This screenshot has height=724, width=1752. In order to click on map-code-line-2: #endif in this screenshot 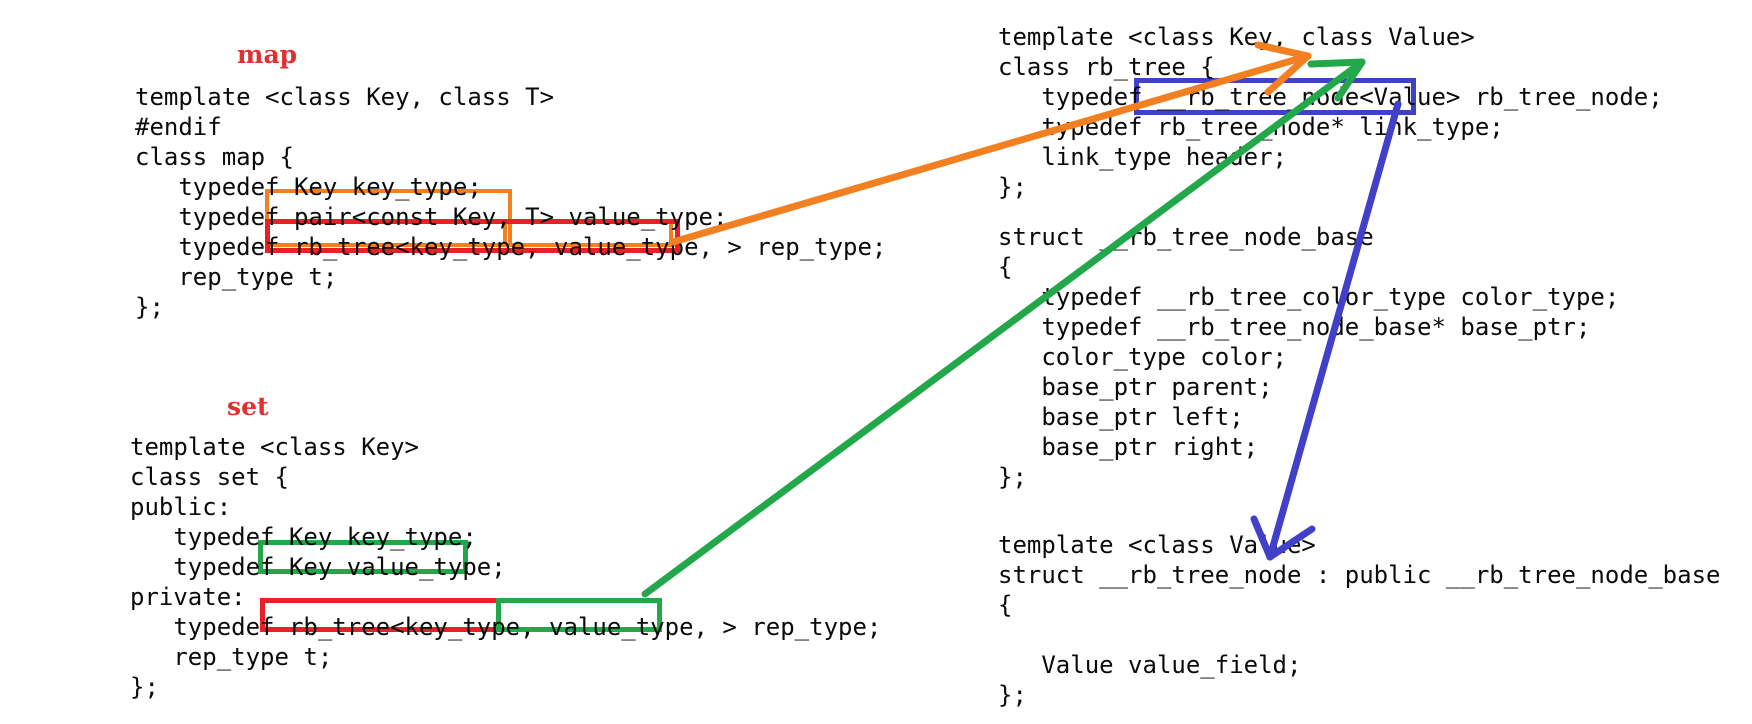, I will do `click(178, 127)`.